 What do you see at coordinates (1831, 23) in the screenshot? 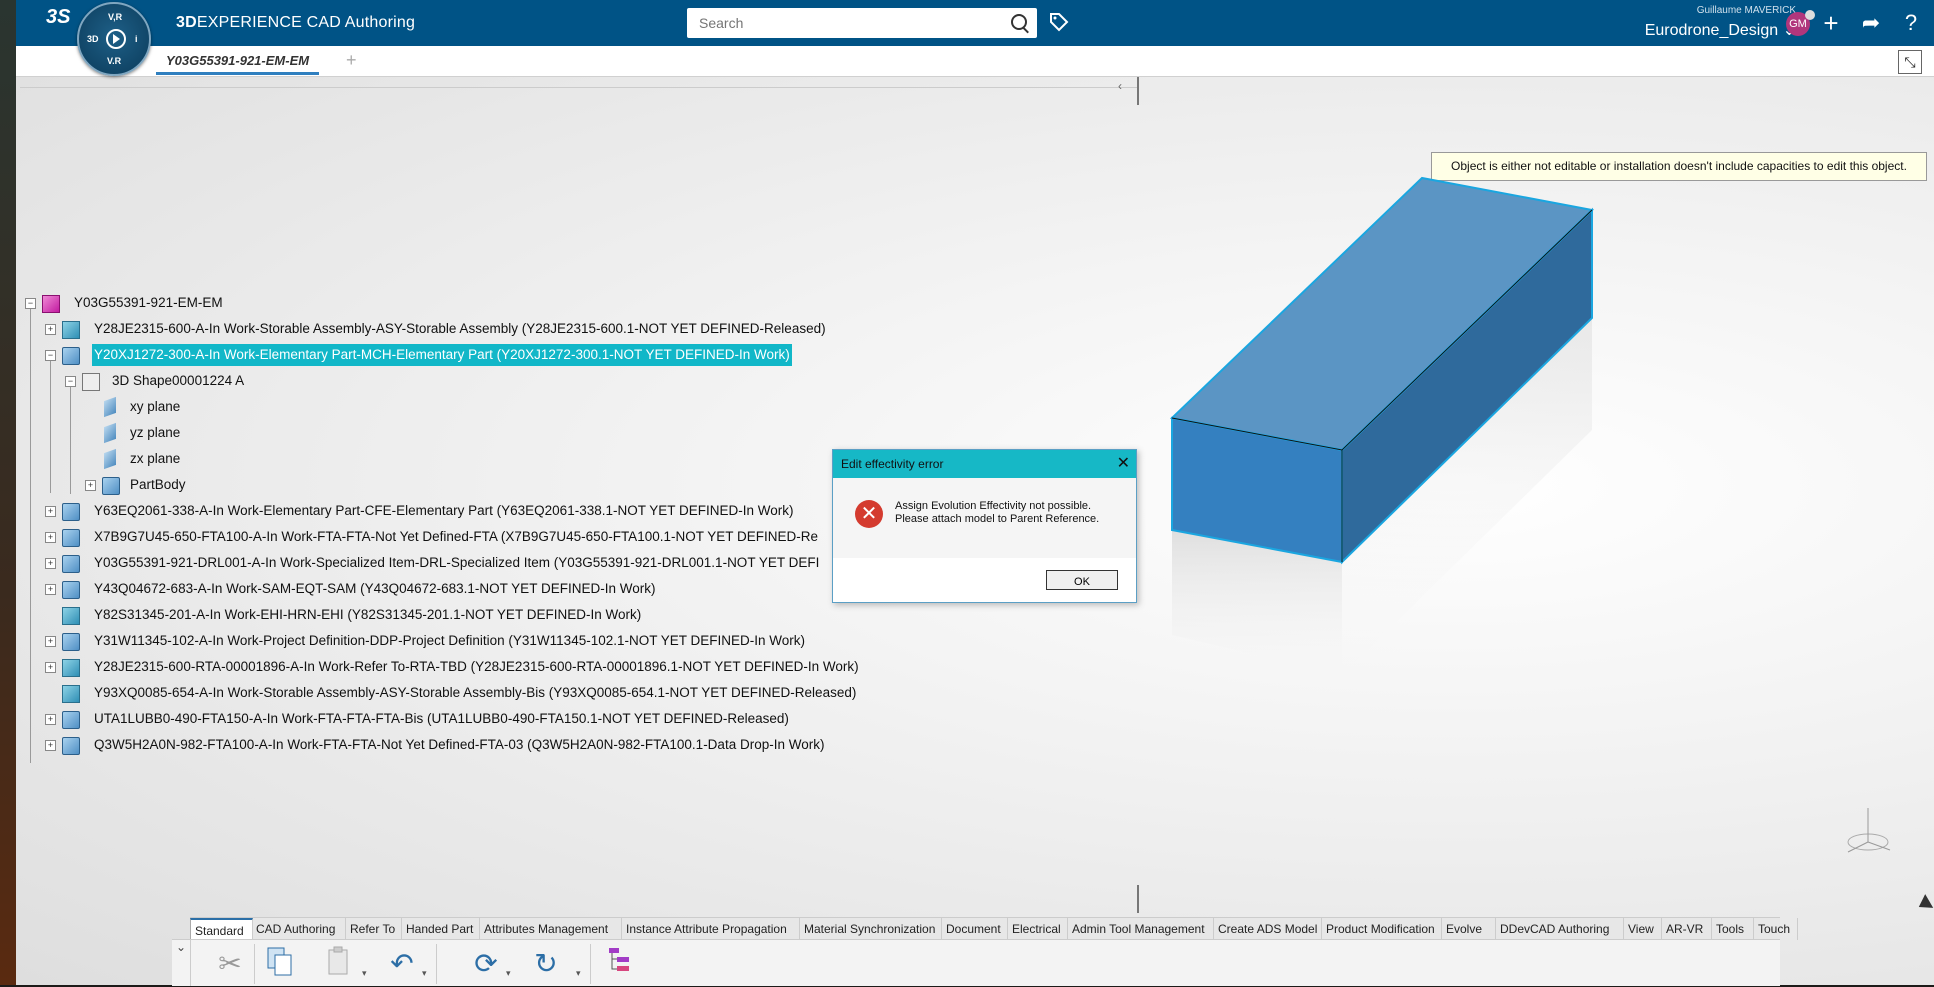
I see `add-icon: +` at bounding box center [1831, 23].